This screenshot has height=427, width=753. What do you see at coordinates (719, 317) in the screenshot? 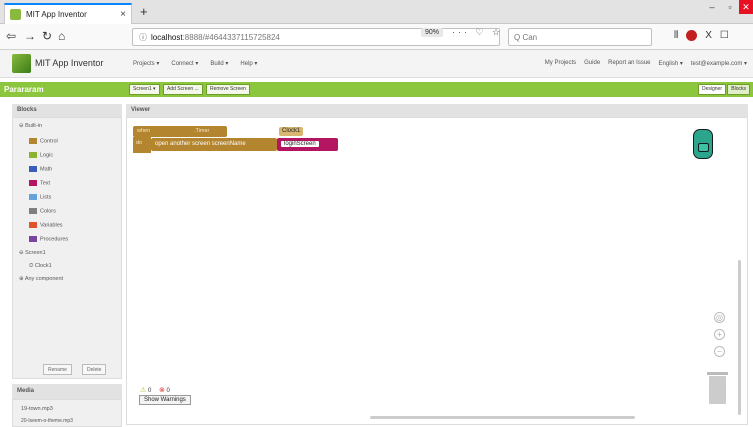
I see `recenter-icon: ◎` at bounding box center [719, 317].